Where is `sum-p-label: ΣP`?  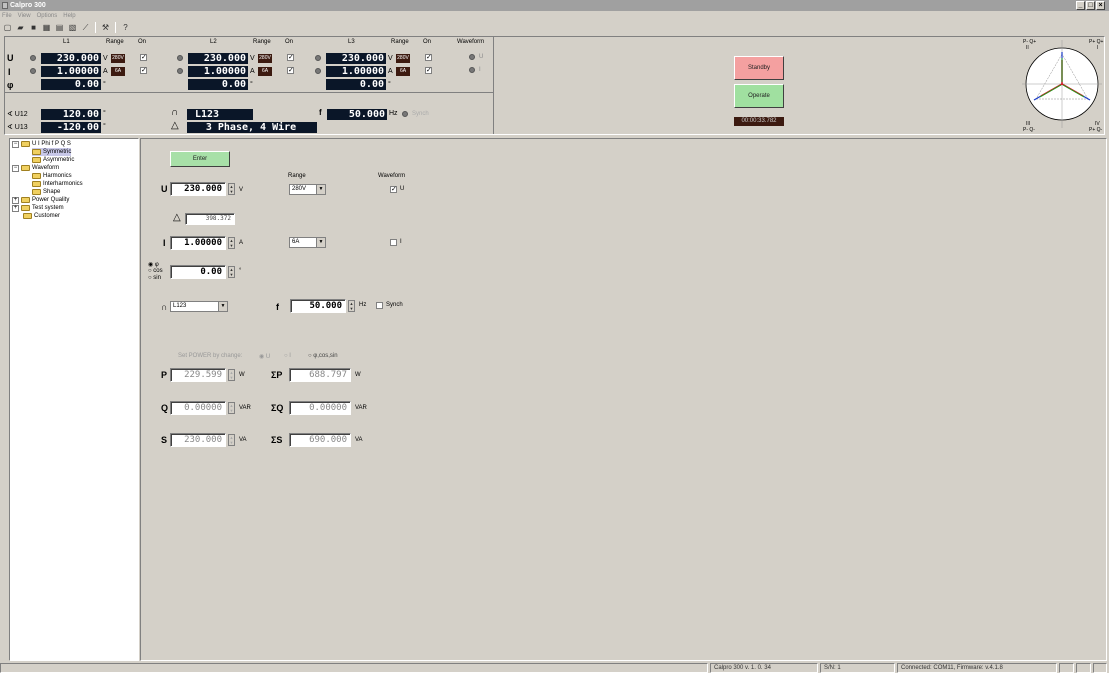
sum-p-label: ΣP is located at coordinates (277, 375).